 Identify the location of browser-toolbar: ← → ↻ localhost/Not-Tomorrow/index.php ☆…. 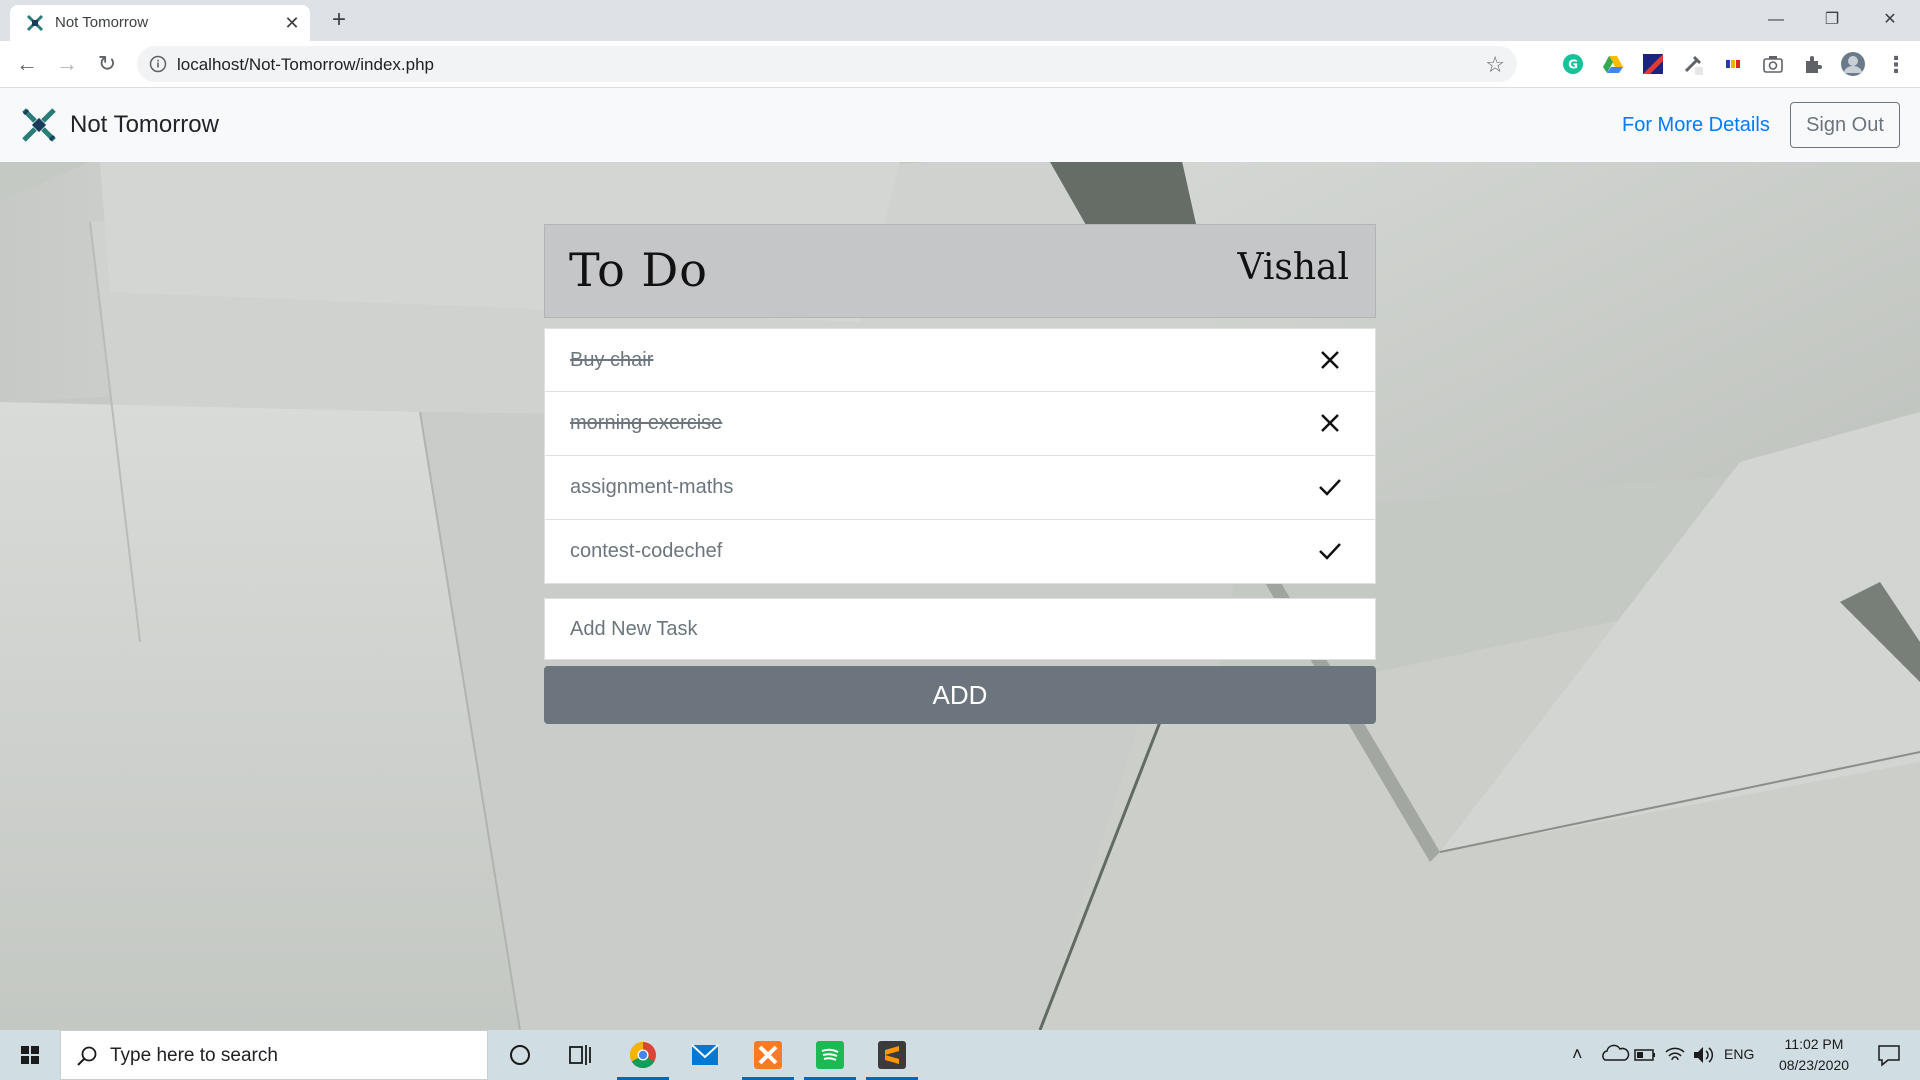
(960, 64).